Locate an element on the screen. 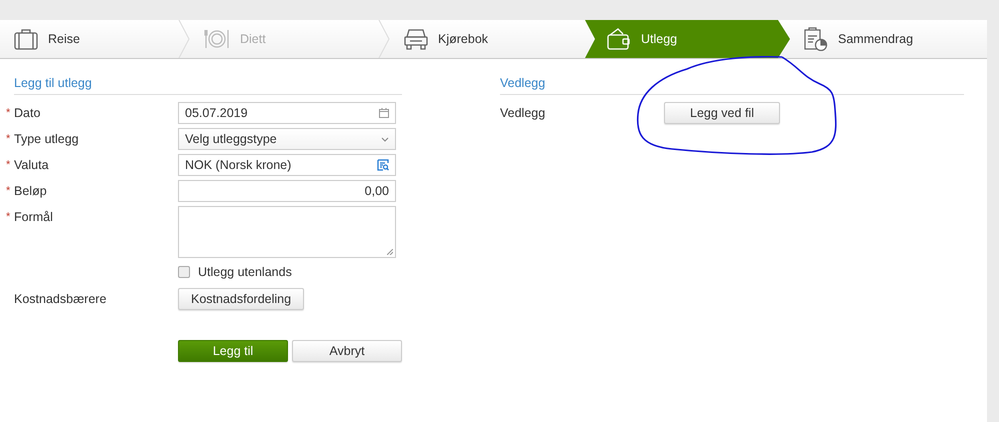 The image size is (999, 422). amount-value: 0,00 is located at coordinates (376, 191).